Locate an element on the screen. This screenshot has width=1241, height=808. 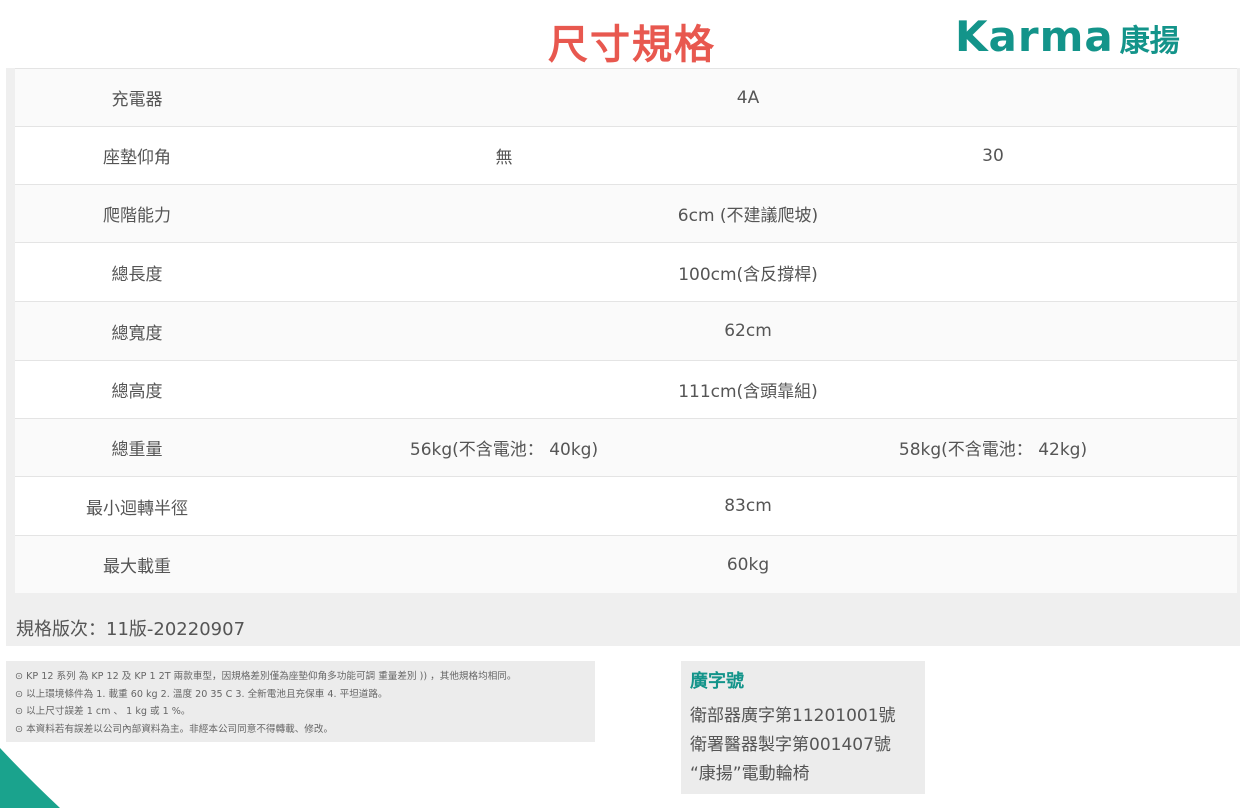
corner-shape is located at coordinates (30, 778).